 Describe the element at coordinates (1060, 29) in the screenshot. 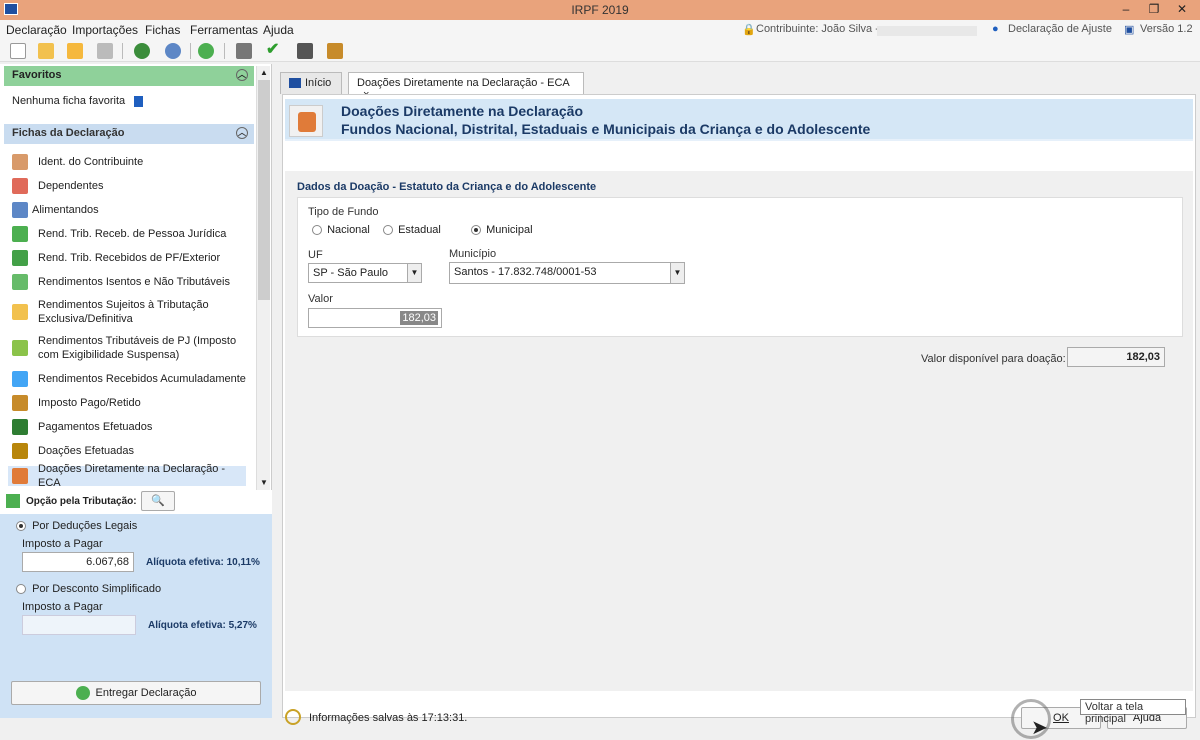

I see `declaracao-tipo: Declaração de Ajuste` at that location.